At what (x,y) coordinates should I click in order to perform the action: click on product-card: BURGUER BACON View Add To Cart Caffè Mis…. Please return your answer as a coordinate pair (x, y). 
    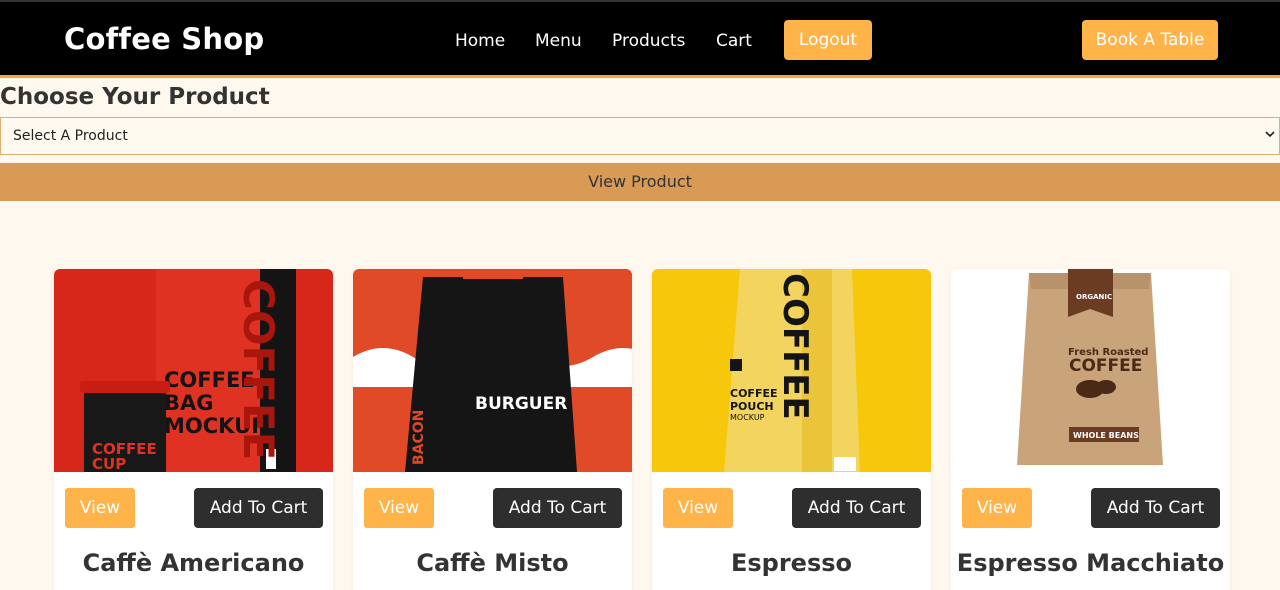
    Looking at the image, I should click on (492, 429).